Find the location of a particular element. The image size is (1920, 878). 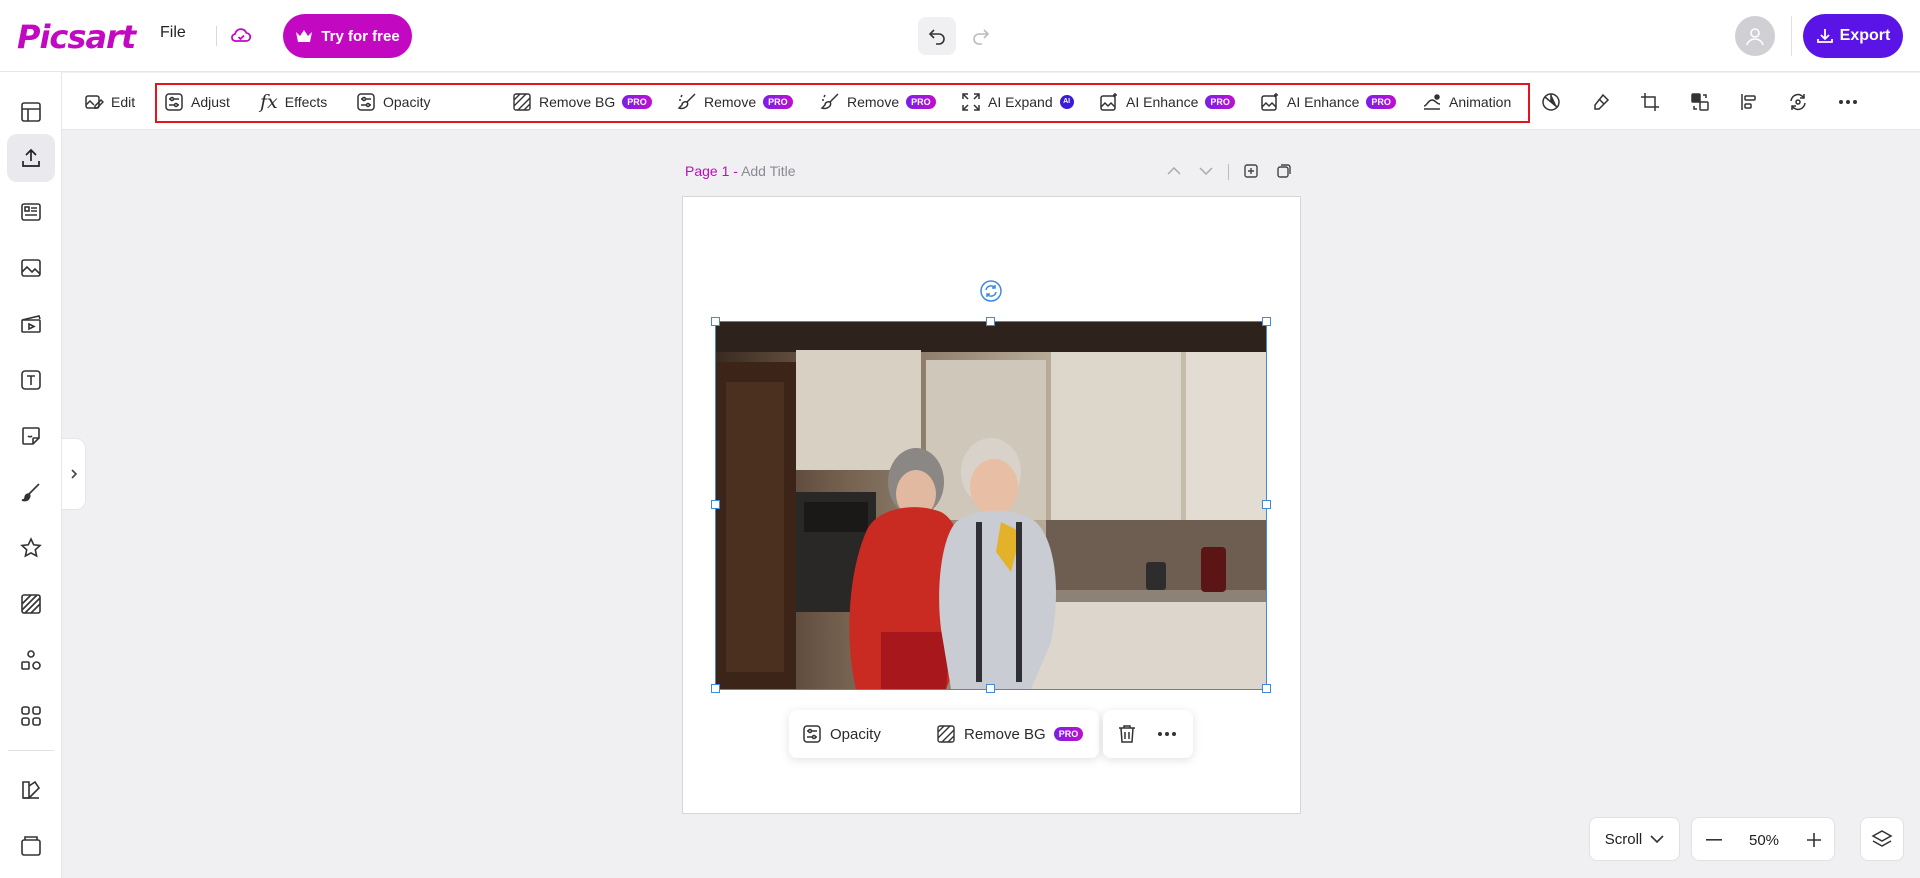

resize-handle-right is located at coordinates (1266, 504).